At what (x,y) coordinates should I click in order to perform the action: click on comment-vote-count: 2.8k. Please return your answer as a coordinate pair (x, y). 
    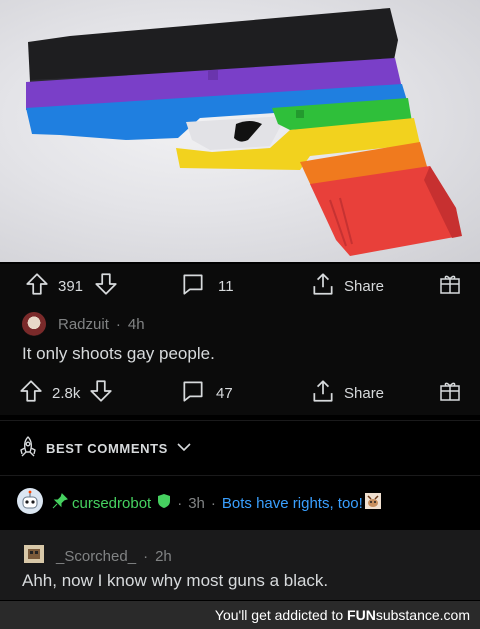
    Looking at the image, I should click on (66, 393).